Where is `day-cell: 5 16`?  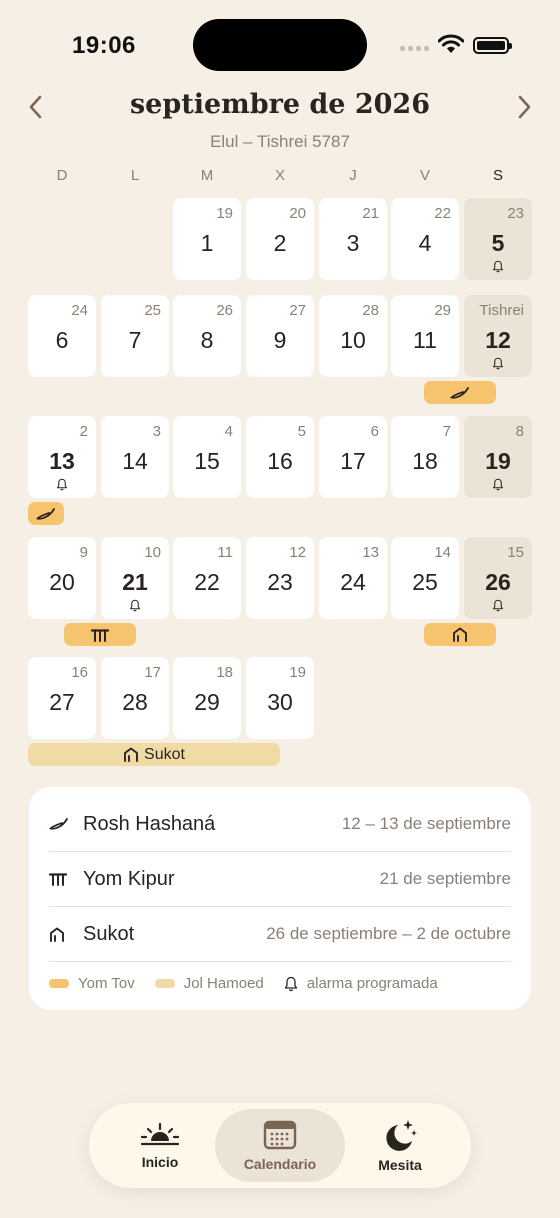
day-cell: 5 16 is located at coordinates (280, 457).